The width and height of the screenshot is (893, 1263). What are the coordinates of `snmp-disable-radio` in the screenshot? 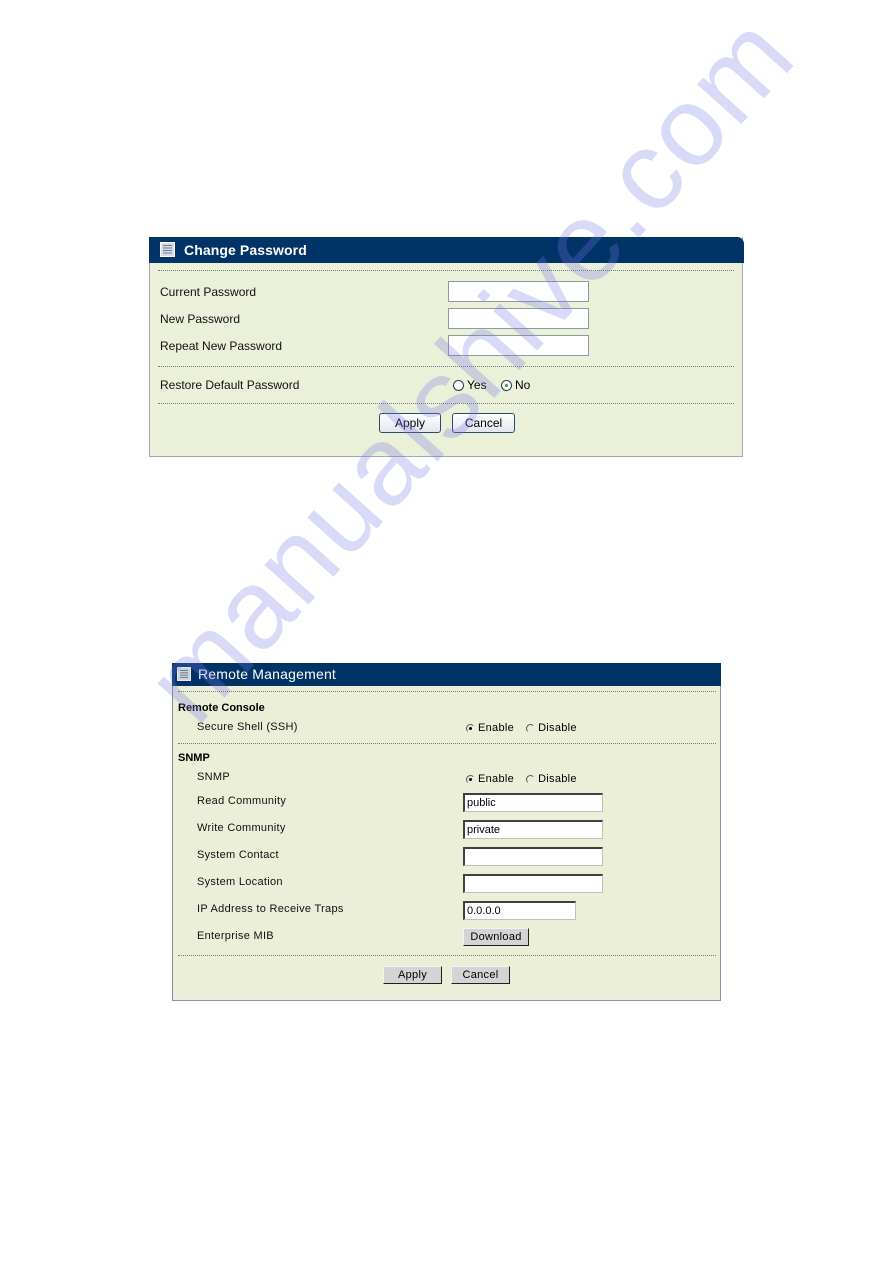 It's located at (531, 779).